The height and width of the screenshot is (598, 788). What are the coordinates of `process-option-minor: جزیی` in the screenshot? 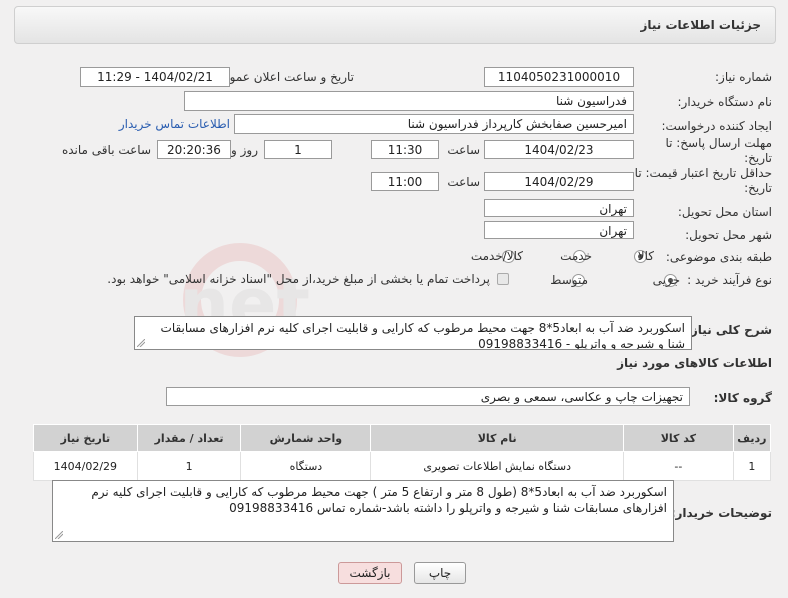 It's located at (666, 280).